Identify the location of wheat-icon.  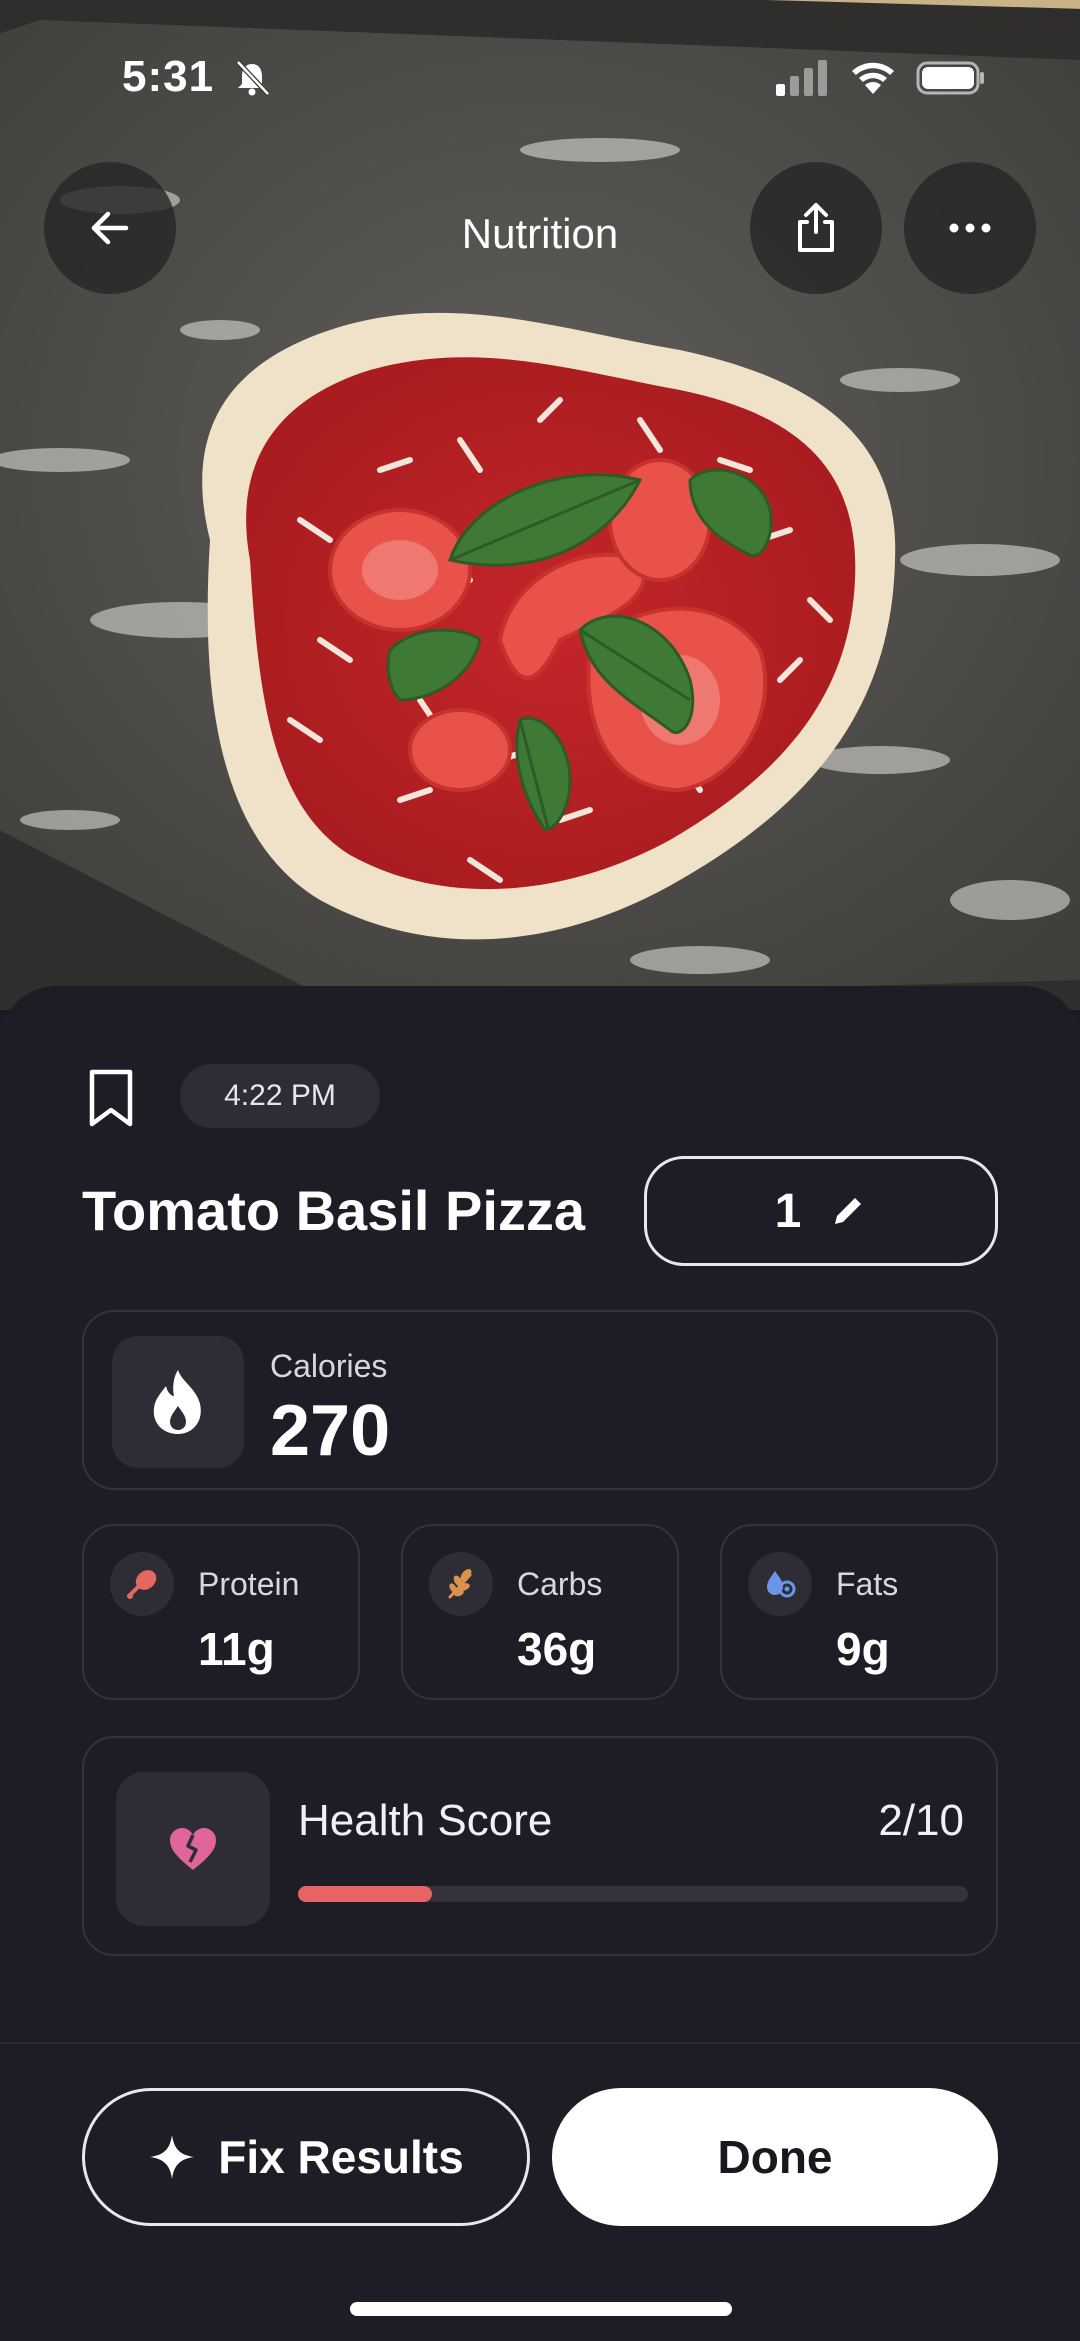
(460, 1584).